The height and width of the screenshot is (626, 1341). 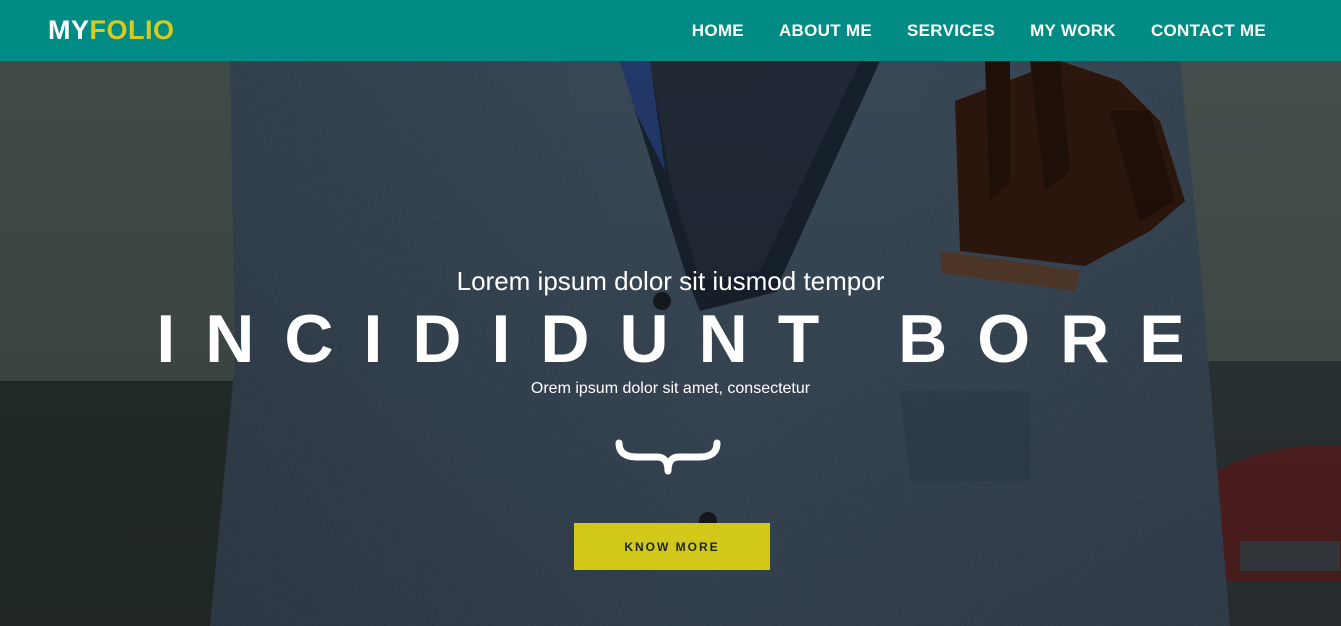 I want to click on hero-kicker-text: Lorem ipsum dolor sit iusmod tempor, so click(x=670, y=281).